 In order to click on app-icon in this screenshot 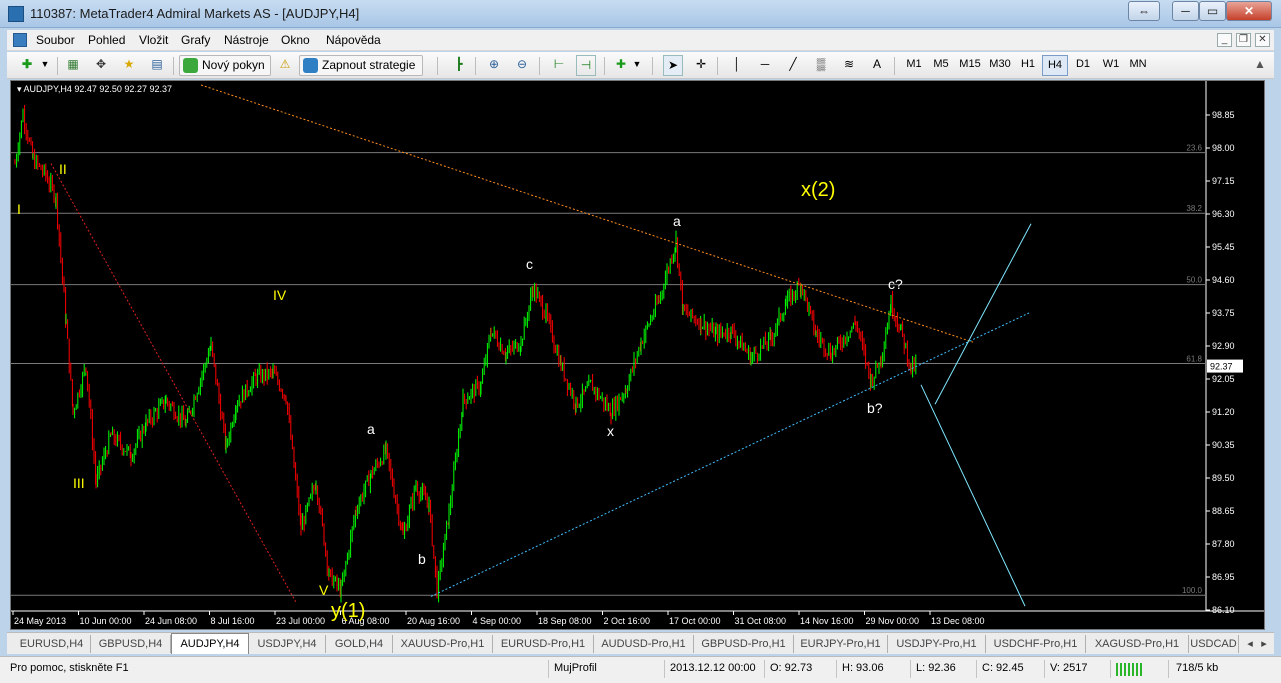, I will do `click(16, 14)`.